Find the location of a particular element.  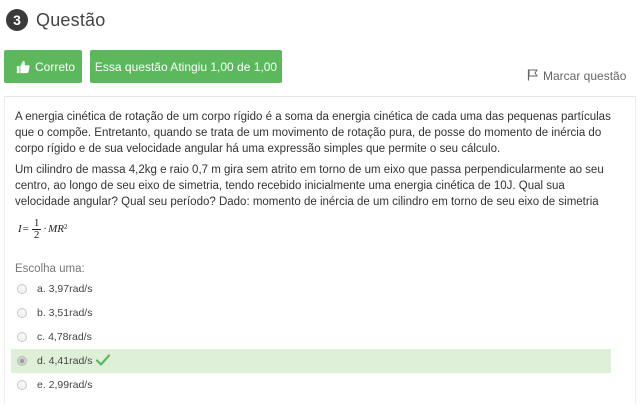

question-number-badge: 3 is located at coordinates (17, 20).